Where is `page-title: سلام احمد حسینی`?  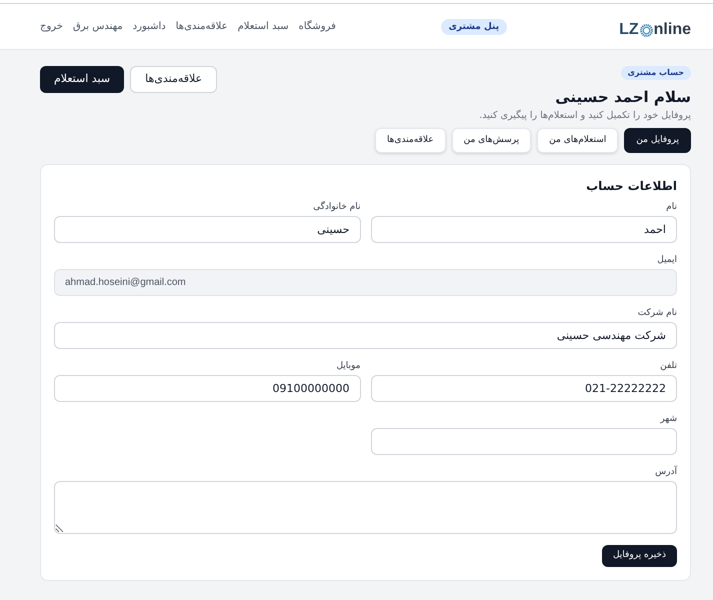 page-title: سلام احمد حسینی is located at coordinates (623, 97).